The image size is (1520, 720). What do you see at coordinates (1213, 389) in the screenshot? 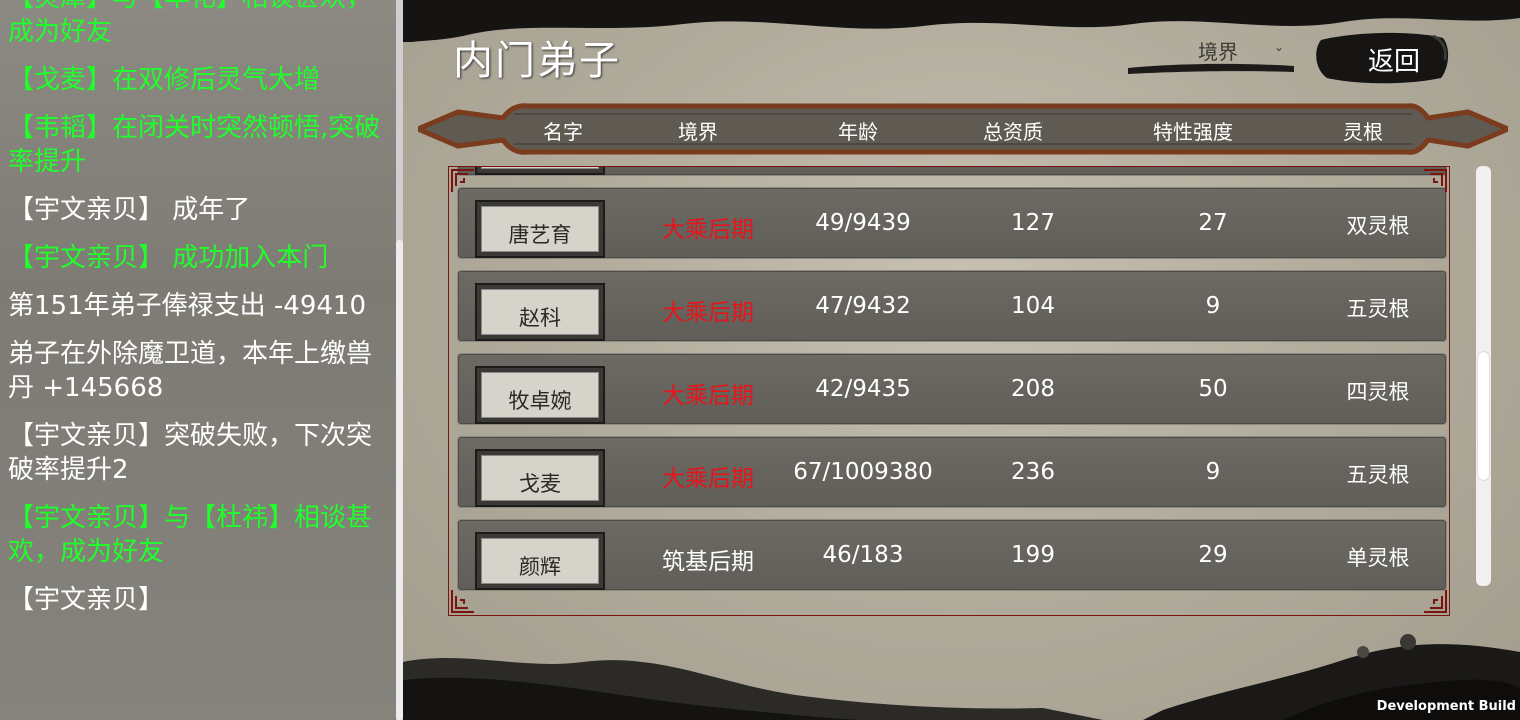
I see `disciple-trait-strength: 50` at bounding box center [1213, 389].